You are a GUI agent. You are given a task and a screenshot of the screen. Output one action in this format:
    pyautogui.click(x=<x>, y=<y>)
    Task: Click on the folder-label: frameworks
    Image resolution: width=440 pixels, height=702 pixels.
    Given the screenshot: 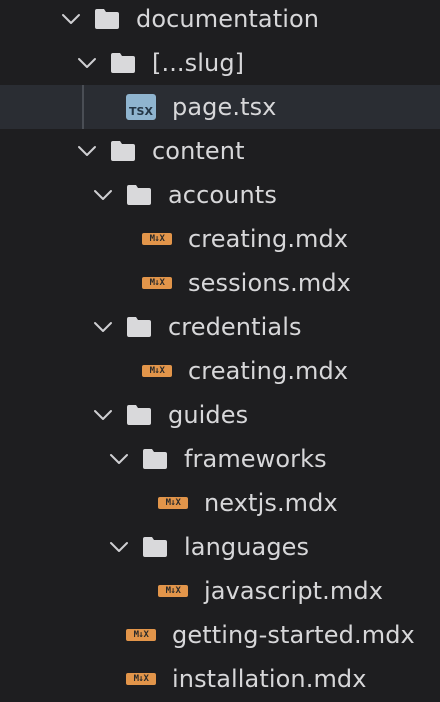 What is the action you would take?
    pyautogui.click(x=255, y=459)
    